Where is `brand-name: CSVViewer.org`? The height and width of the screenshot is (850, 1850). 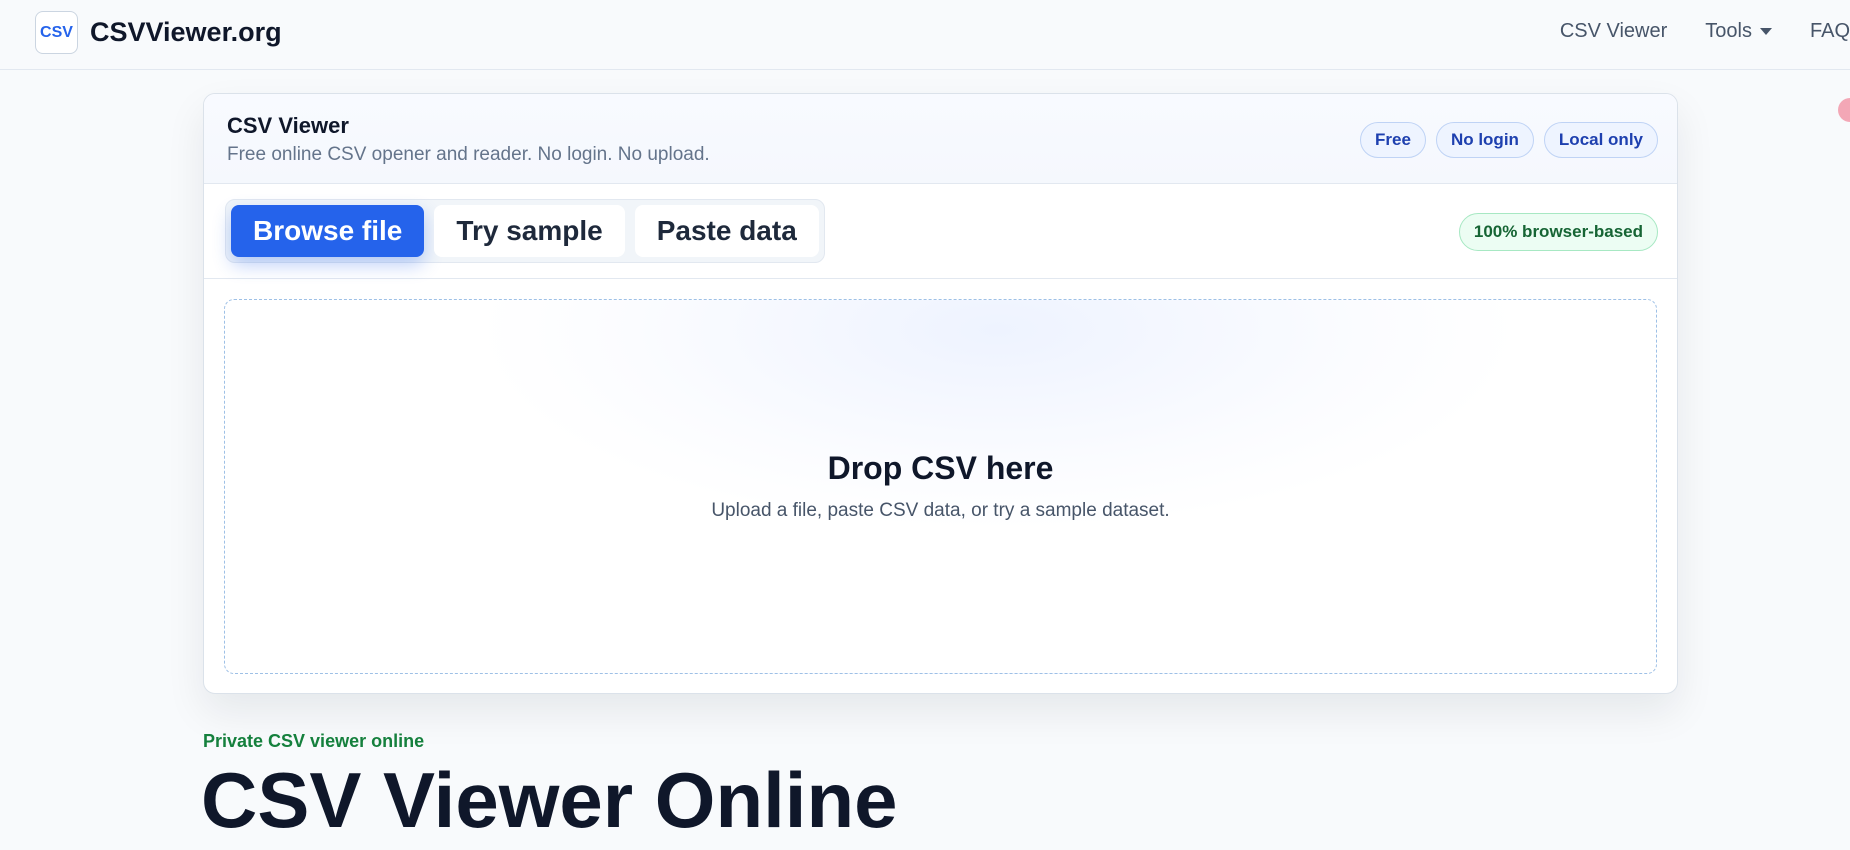
brand-name: CSVViewer.org is located at coordinates (186, 32).